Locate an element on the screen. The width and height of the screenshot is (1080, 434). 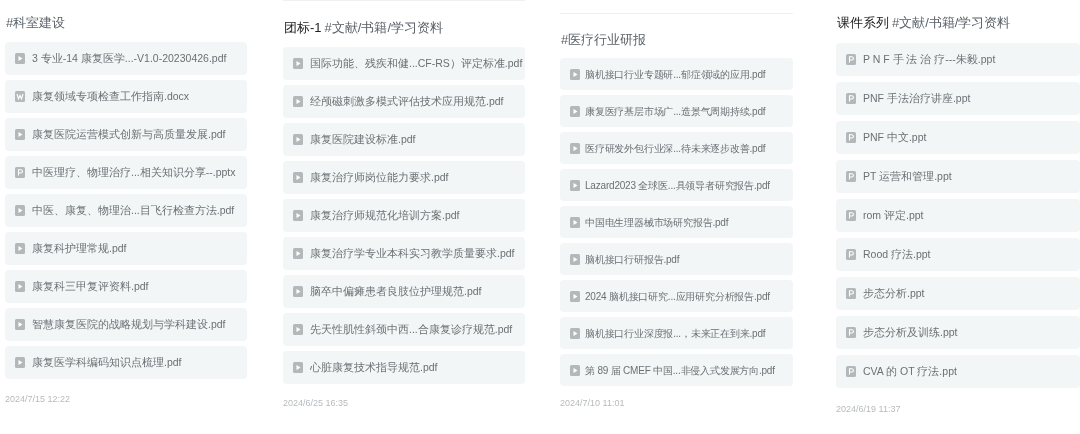
file-attachment: 国际功能、残疾和健...CF-RS）评定标准.pdf is located at coordinates (404, 63).